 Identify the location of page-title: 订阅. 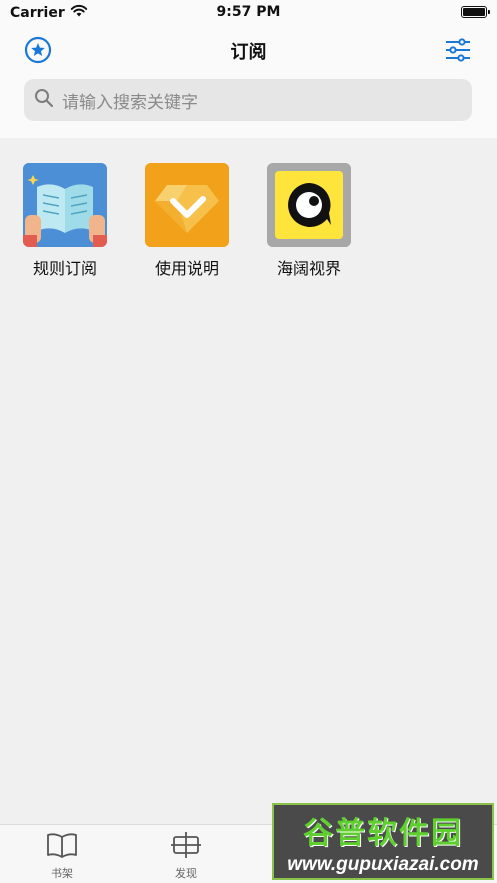
(248, 52).